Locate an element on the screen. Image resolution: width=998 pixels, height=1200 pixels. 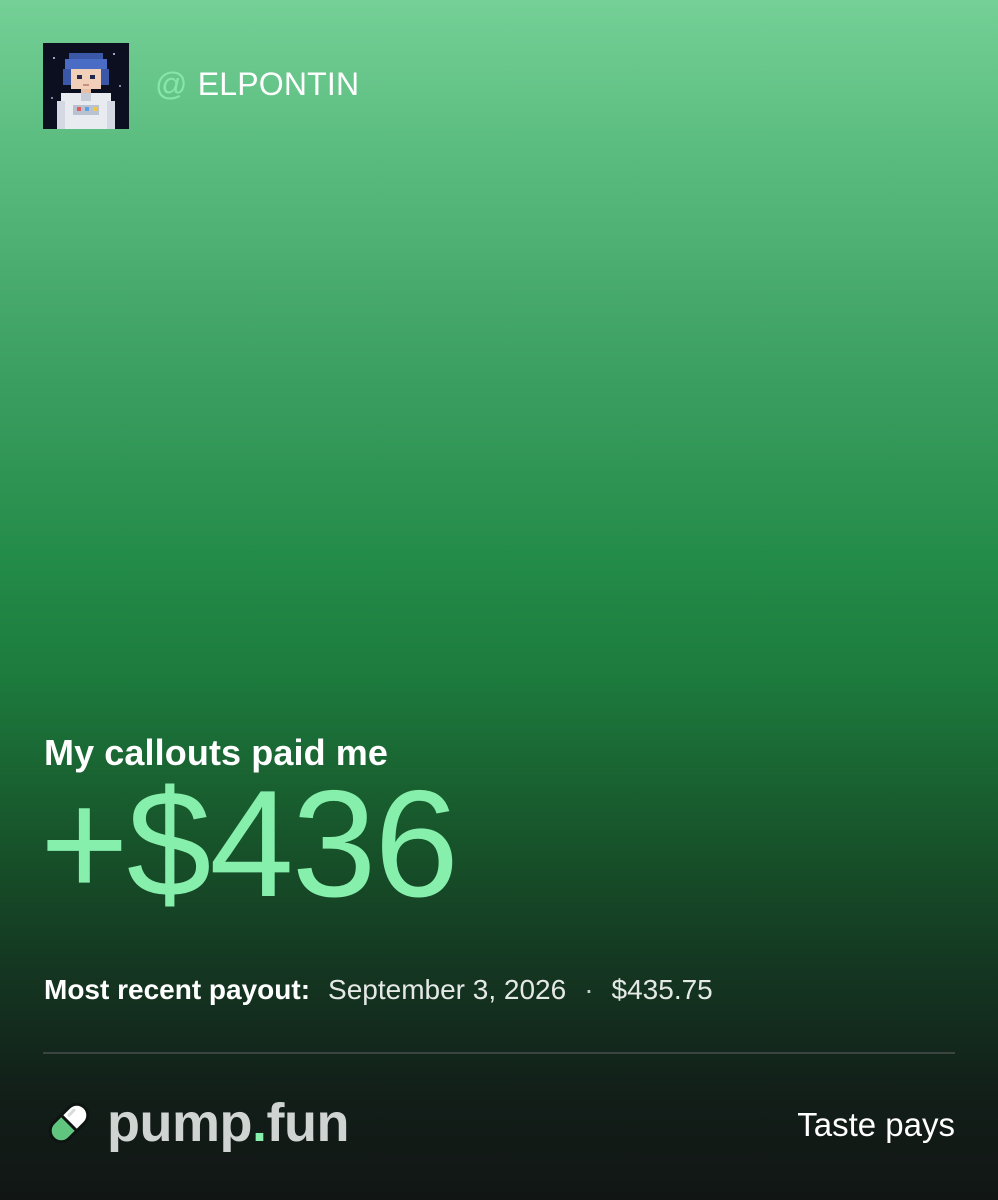
total-amount: +$436 is located at coordinates (249, 844).